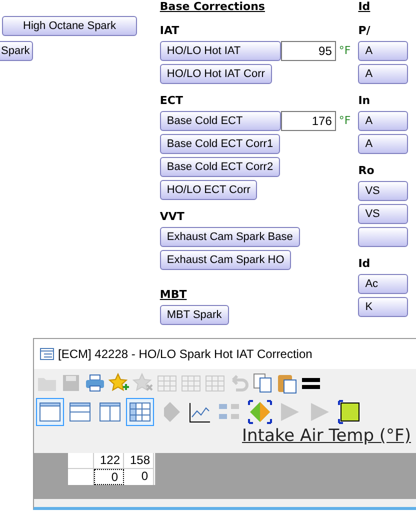  What do you see at coordinates (220, 121) in the screenshot?
I see `field-label-button: Base Cold ECT` at bounding box center [220, 121].